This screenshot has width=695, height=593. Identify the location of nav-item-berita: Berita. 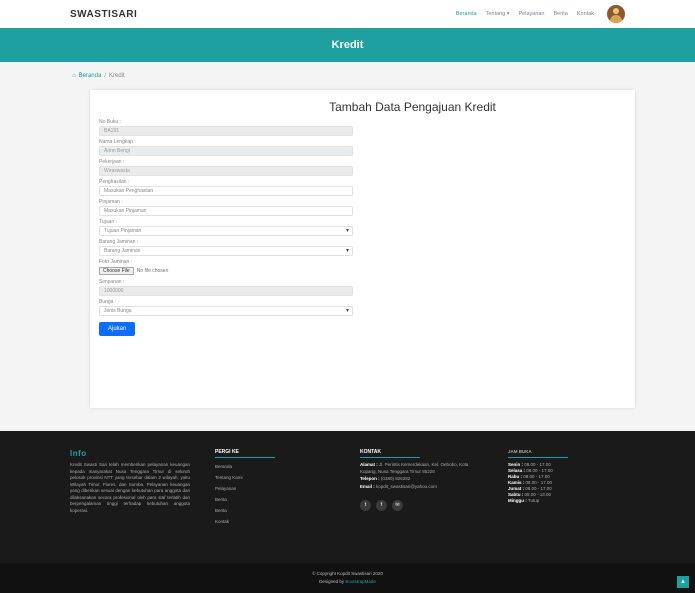
(561, 14).